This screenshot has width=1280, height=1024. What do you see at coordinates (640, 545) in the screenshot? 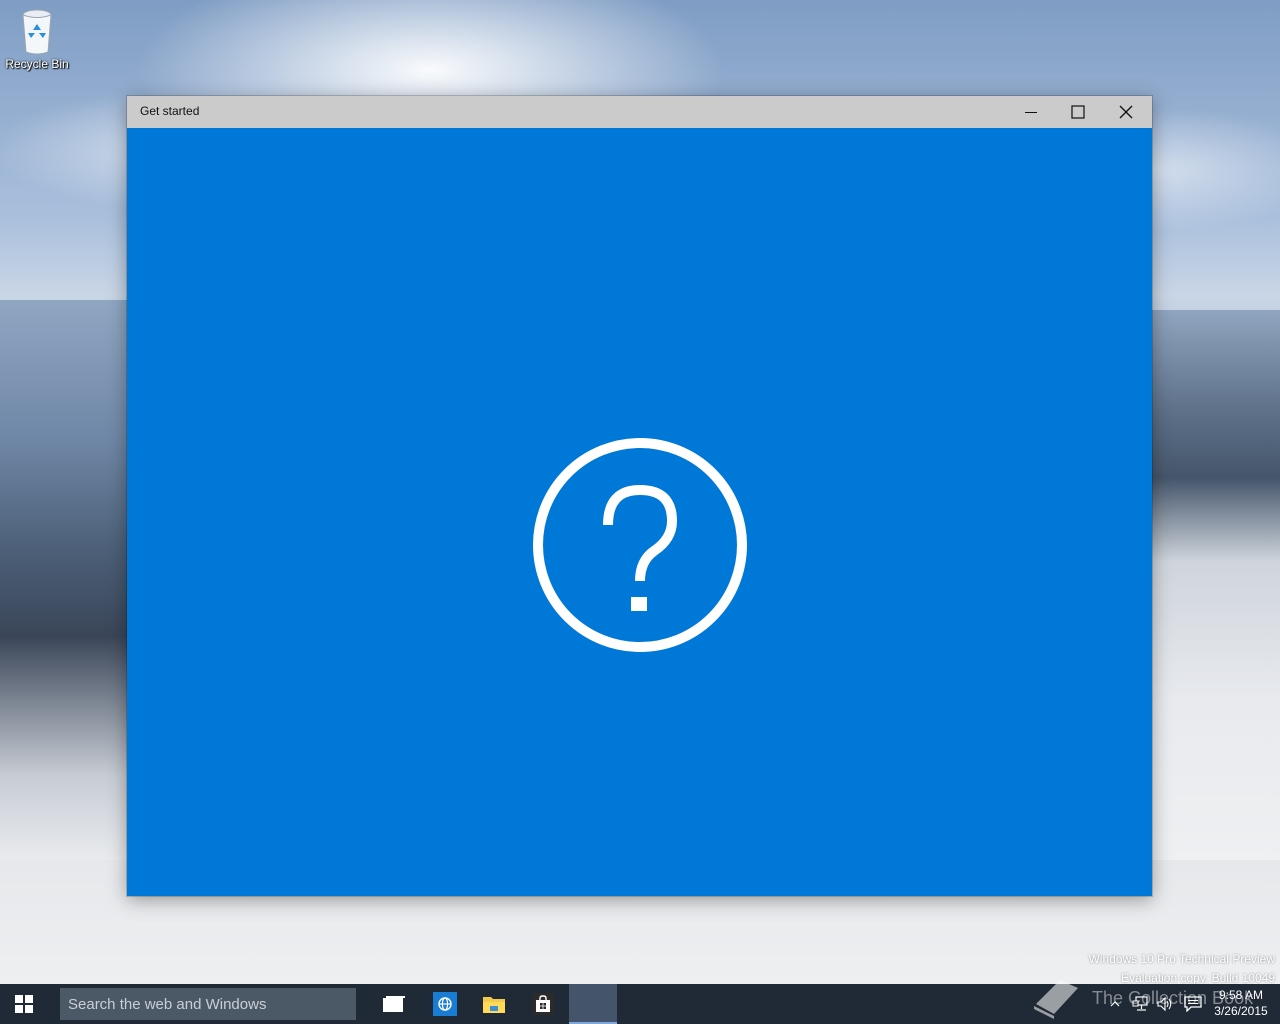
I see `help-question-icon` at bounding box center [640, 545].